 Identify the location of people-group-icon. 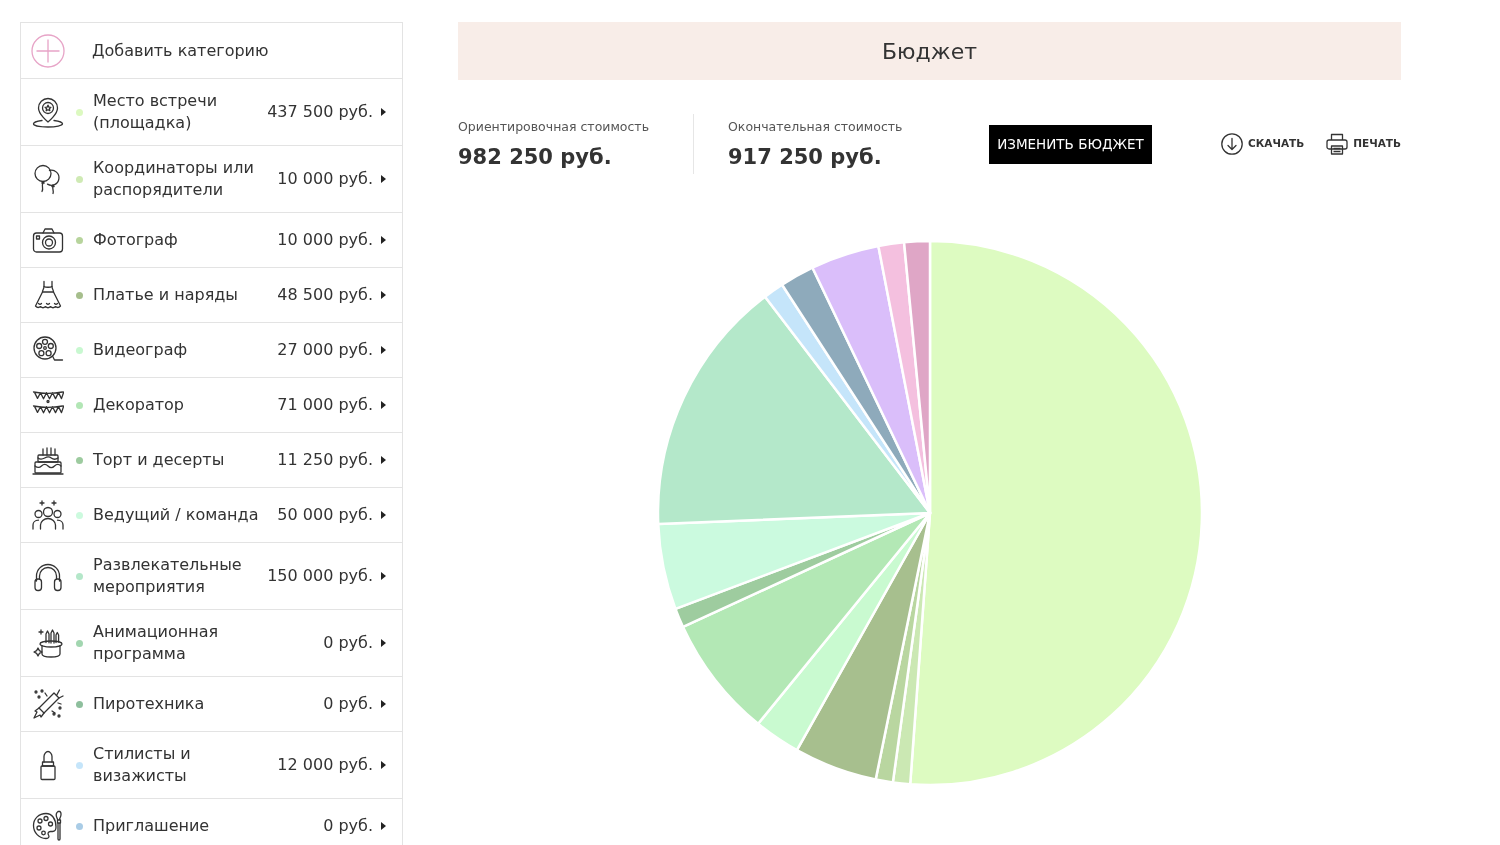
(48, 515).